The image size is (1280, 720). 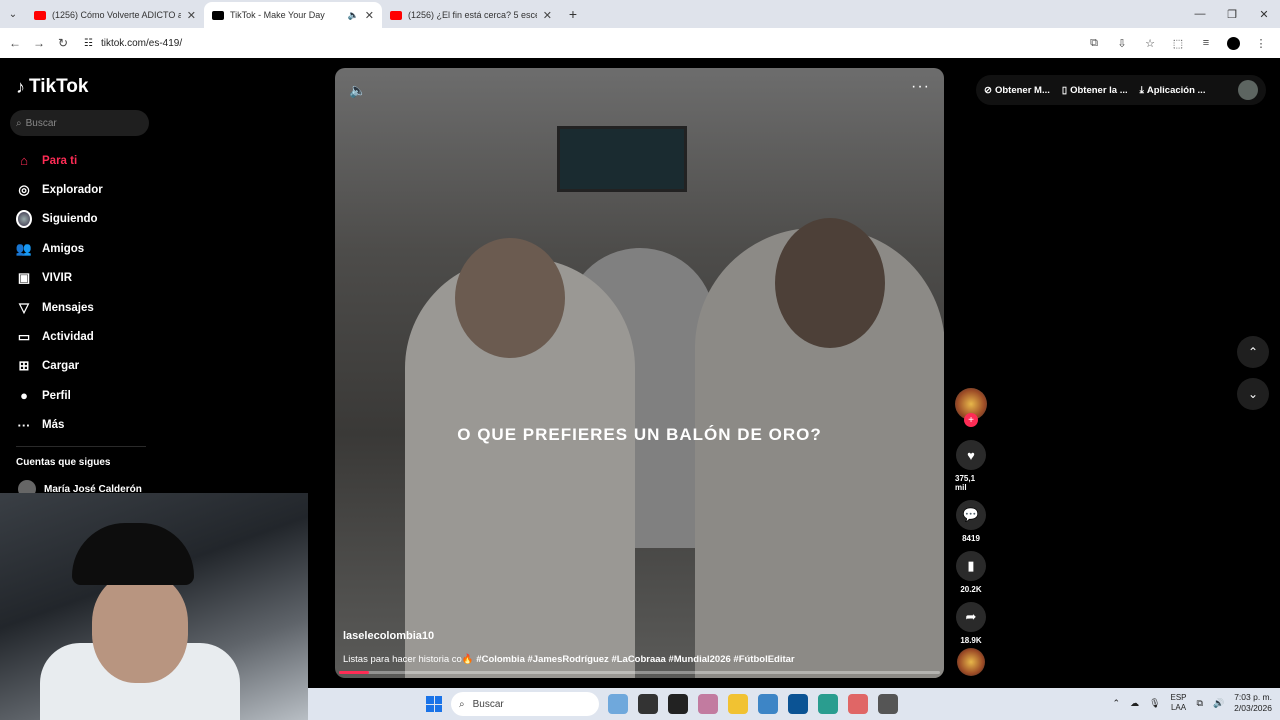 What do you see at coordinates (24, 396) in the screenshot?
I see `profile-icon: ●` at bounding box center [24, 396].